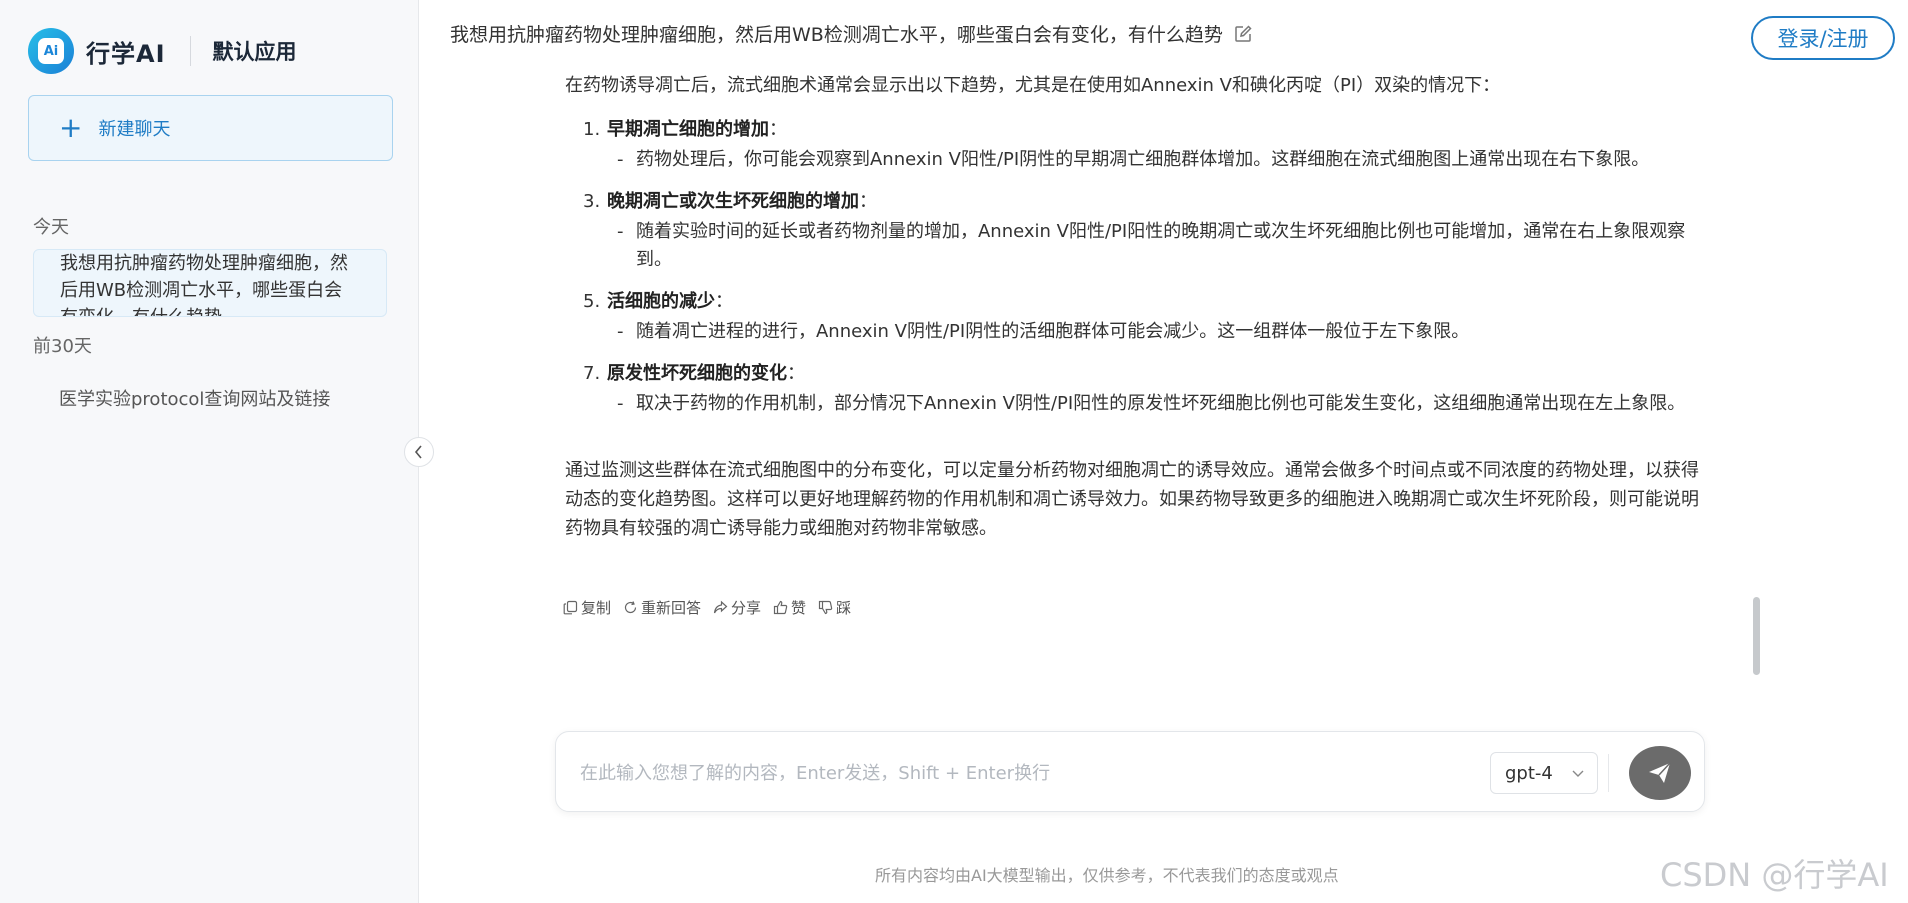 This screenshot has width=1908, height=903. I want to click on send-button, so click(1660, 773).